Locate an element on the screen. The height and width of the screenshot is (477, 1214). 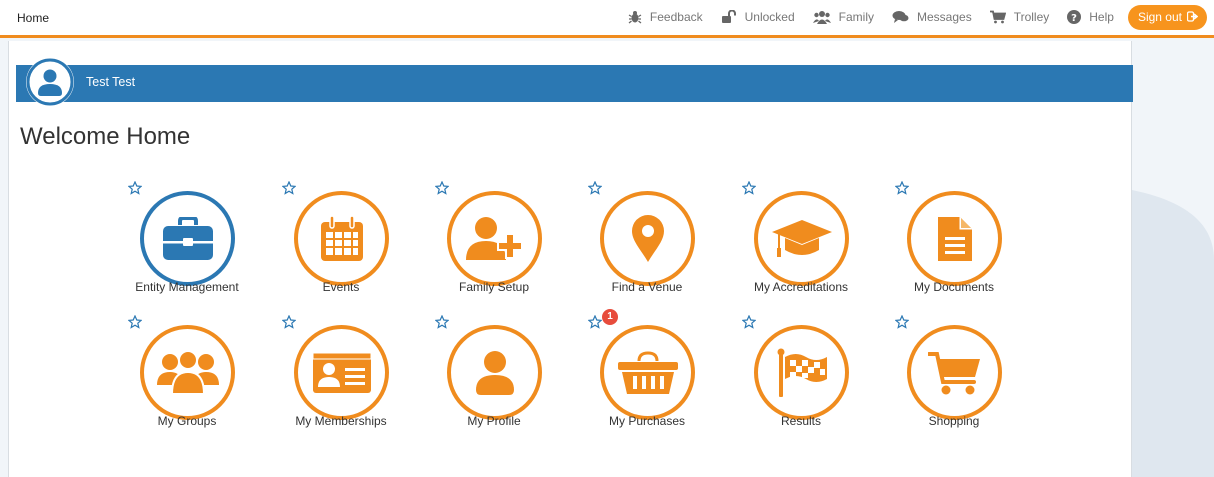
checkered-flag-icon is located at coordinates (802, 372).